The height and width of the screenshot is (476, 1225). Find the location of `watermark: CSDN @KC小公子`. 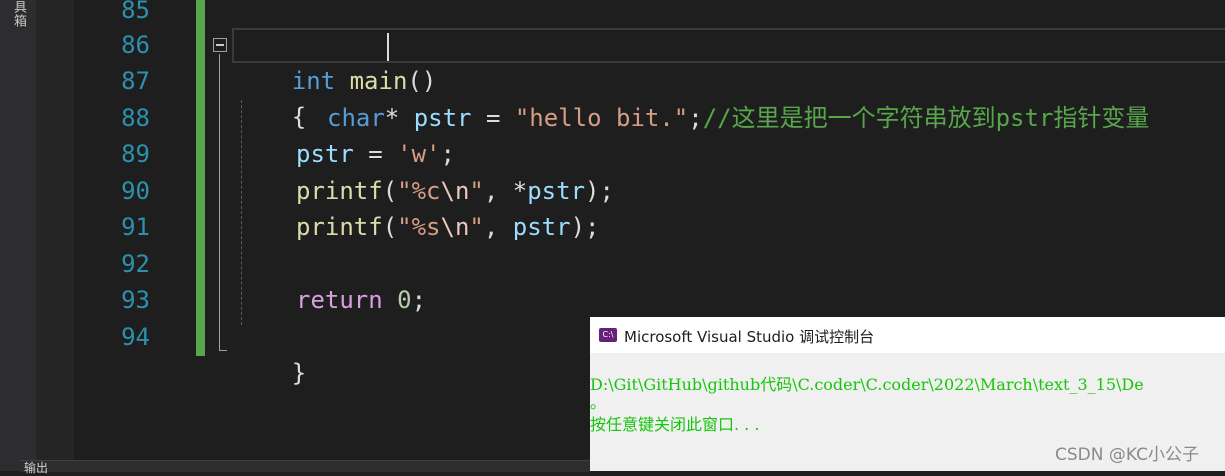

watermark: CSDN @KC小公子 is located at coordinates (1127, 455).